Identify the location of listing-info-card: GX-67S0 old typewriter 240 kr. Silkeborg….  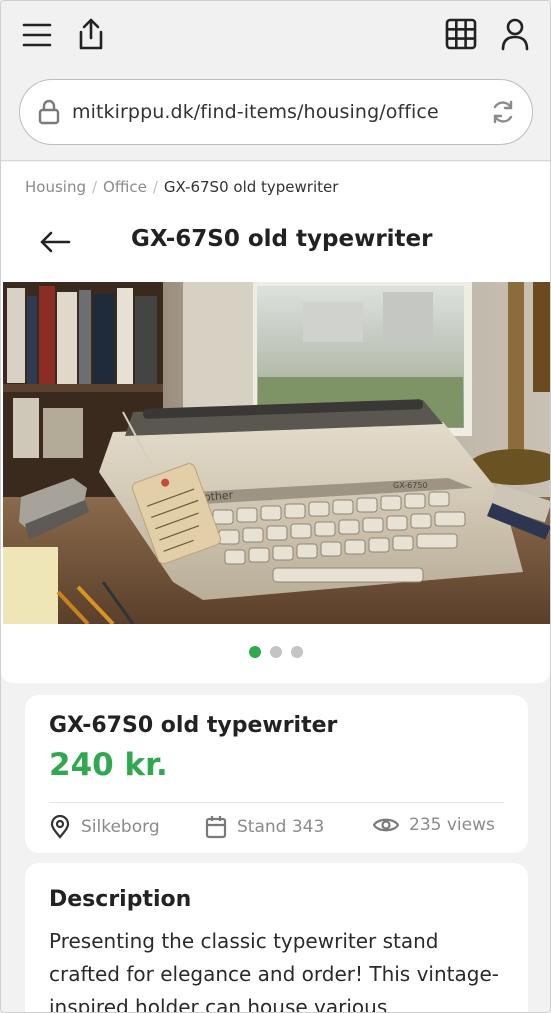
(276, 774).